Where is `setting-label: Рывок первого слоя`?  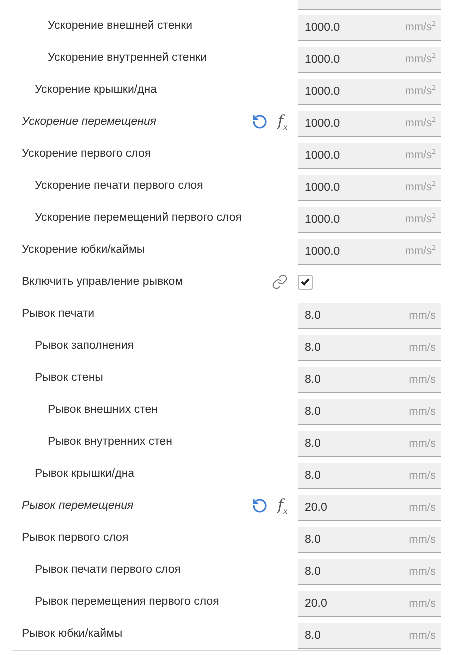
setting-label: Рывок первого слоя is located at coordinates (76, 538).